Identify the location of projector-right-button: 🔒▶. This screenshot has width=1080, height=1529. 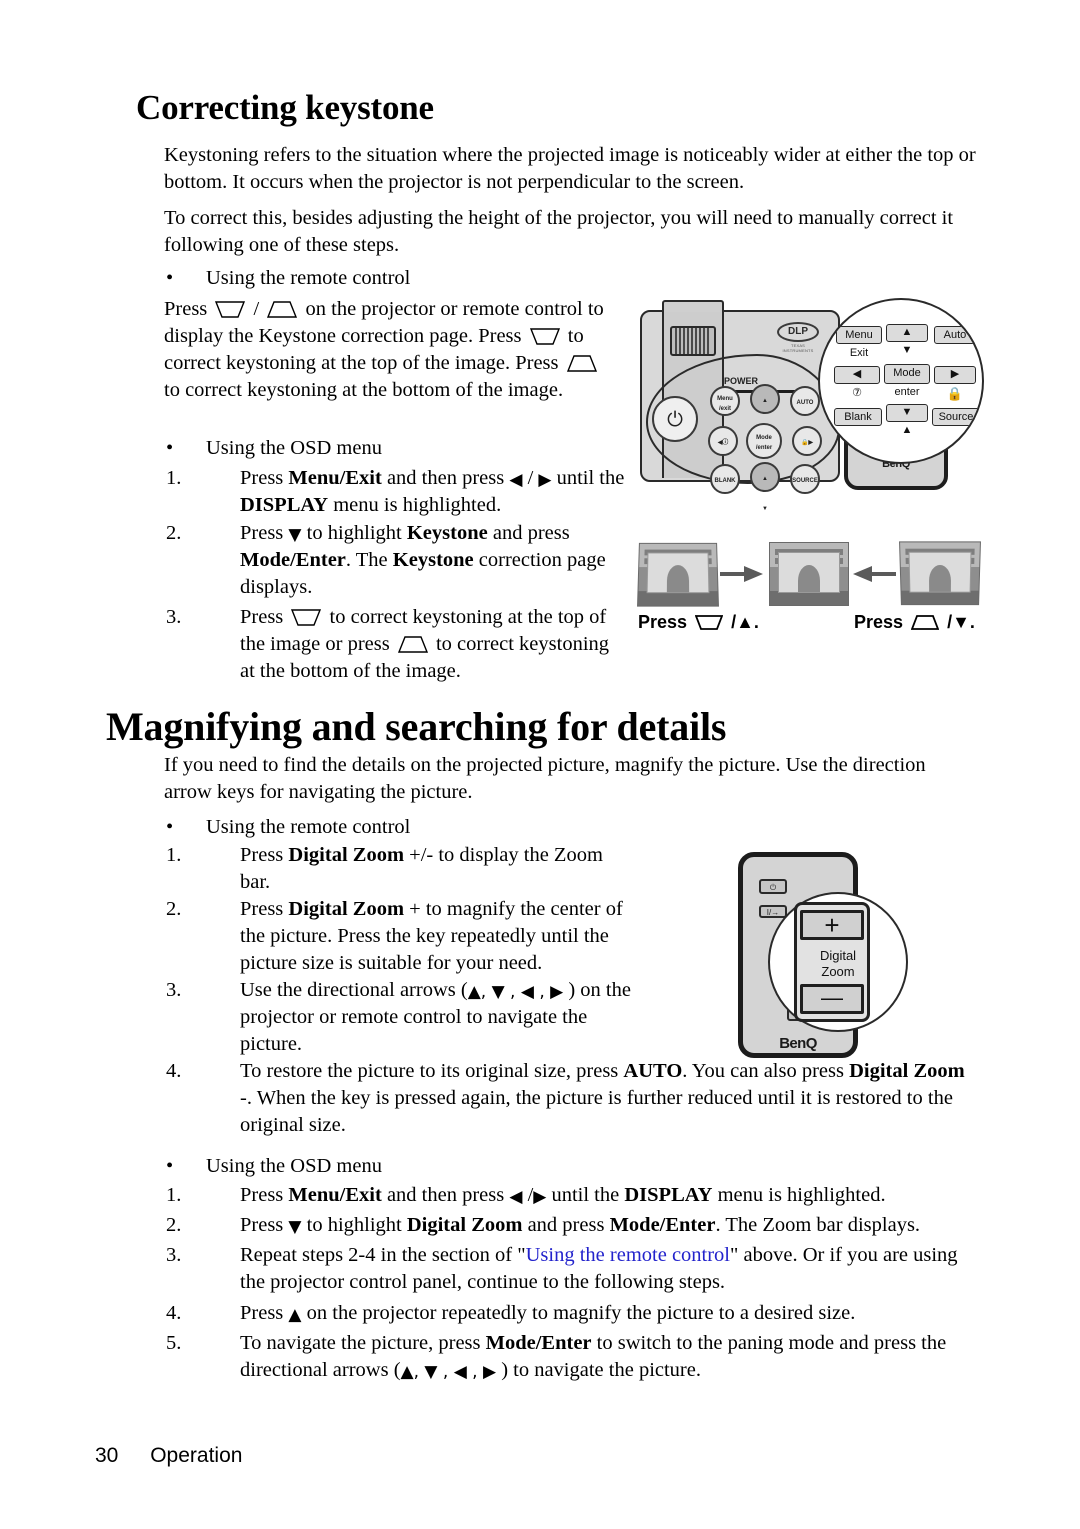
(807, 441).